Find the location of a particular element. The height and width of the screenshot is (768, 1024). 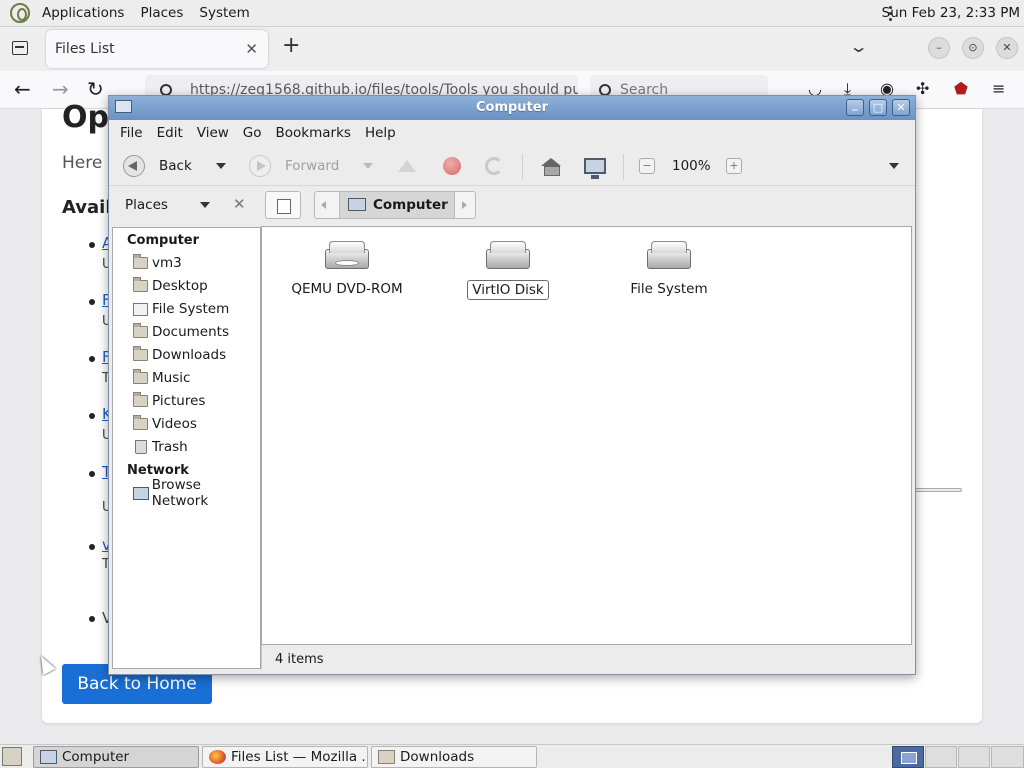

sidebar-item-desktop: Desktop is located at coordinates (170, 286).